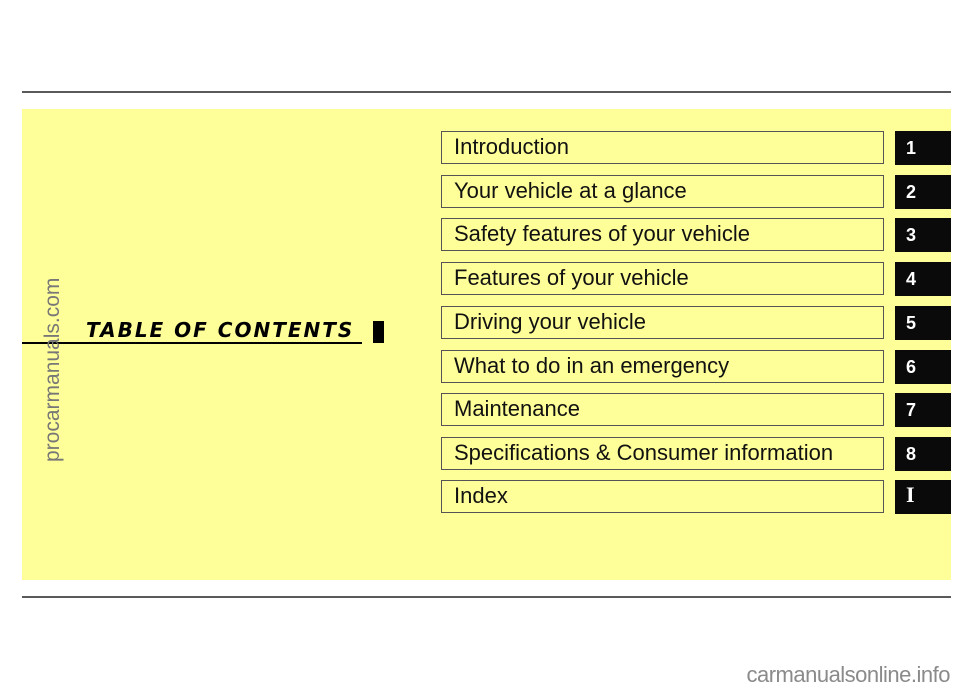  Describe the element at coordinates (923, 367) in the screenshot. I see `chapter-tab-6: 6` at that location.